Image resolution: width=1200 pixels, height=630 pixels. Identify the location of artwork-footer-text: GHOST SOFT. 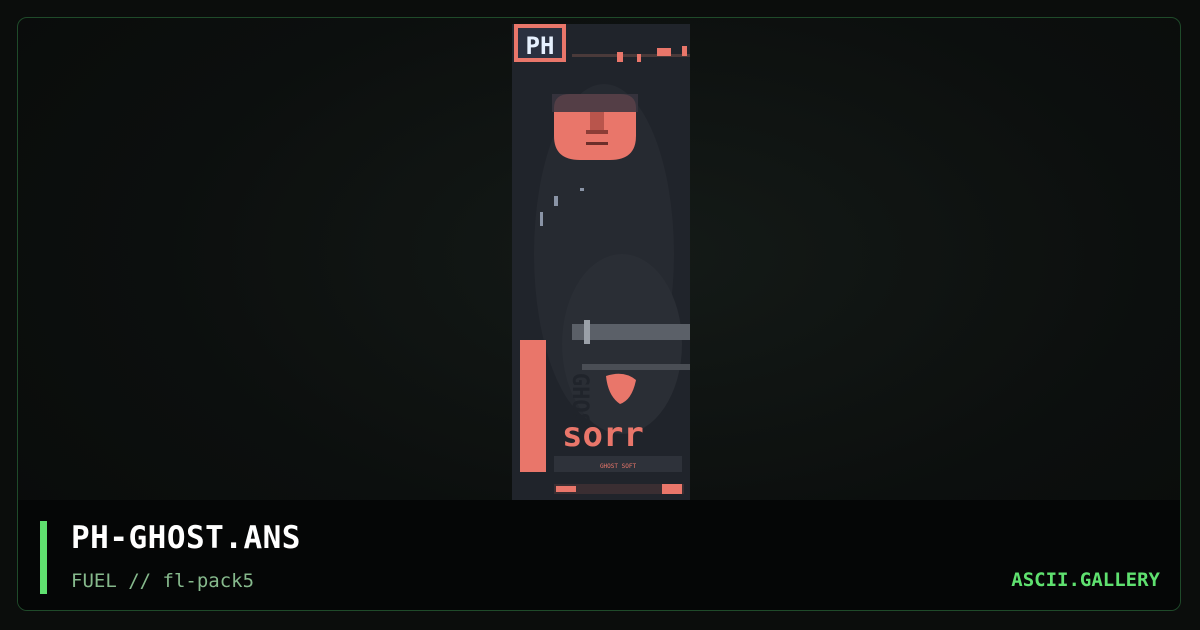
(618, 466).